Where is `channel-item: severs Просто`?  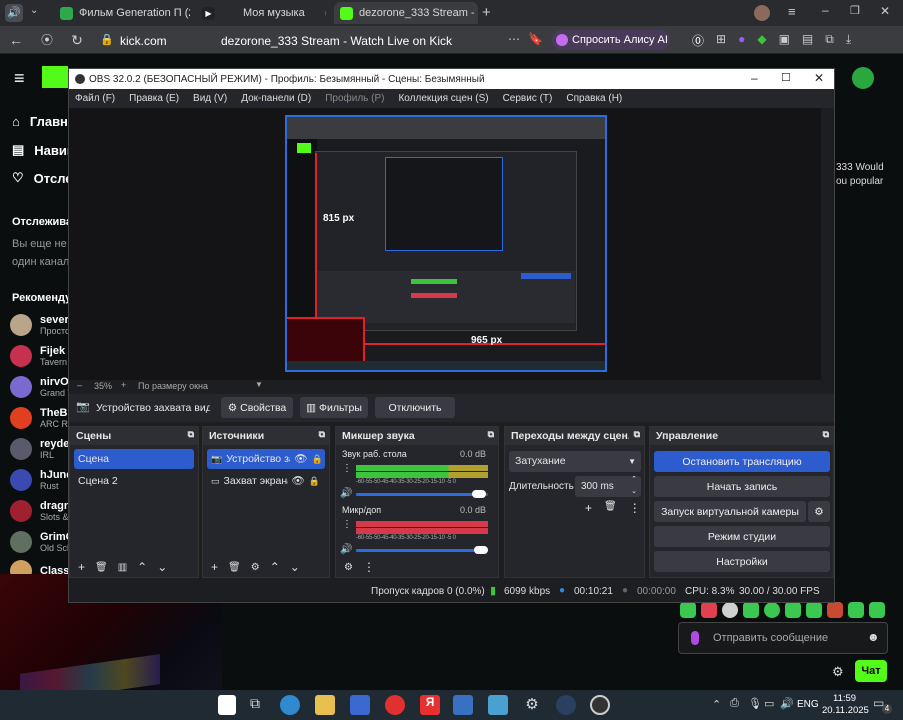
channel-item: severs Просто is located at coordinates (42, 325).